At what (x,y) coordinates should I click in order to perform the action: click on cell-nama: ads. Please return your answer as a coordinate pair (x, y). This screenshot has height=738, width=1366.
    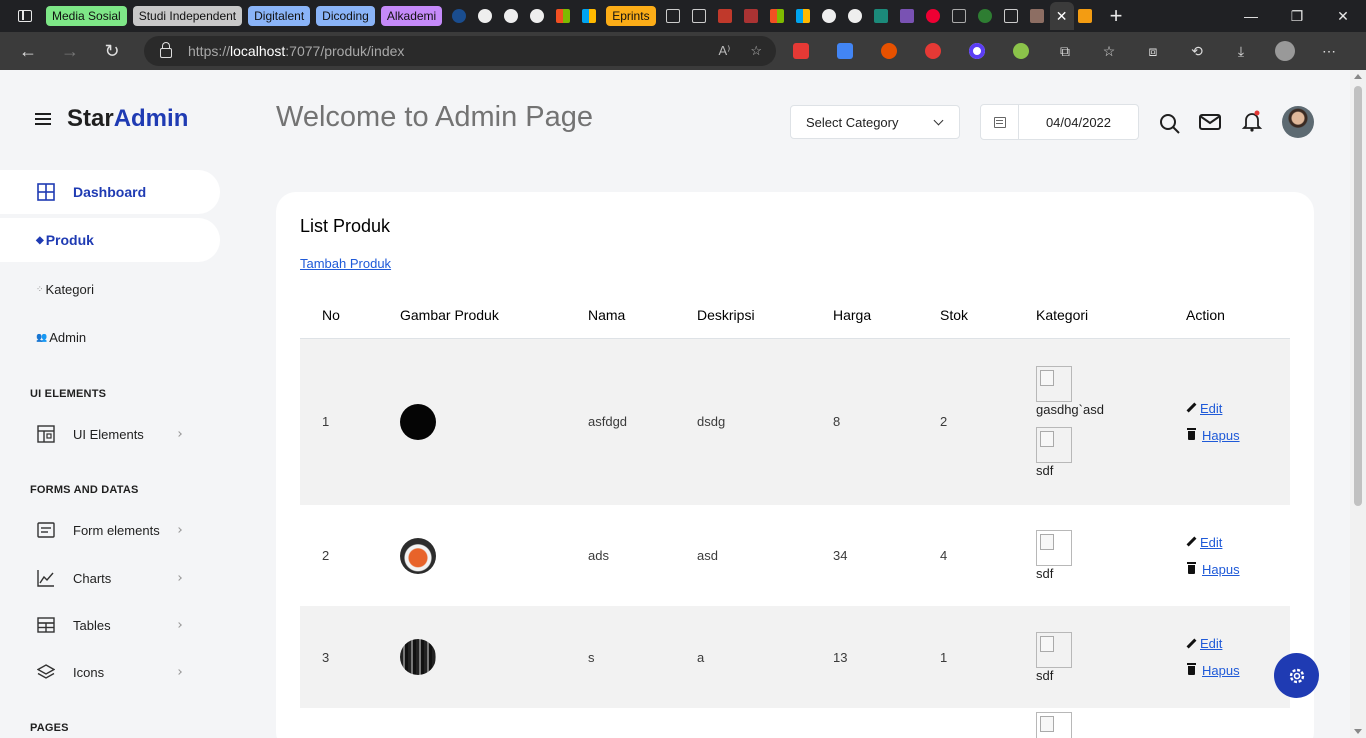
    Looking at the image, I should click on (598, 555).